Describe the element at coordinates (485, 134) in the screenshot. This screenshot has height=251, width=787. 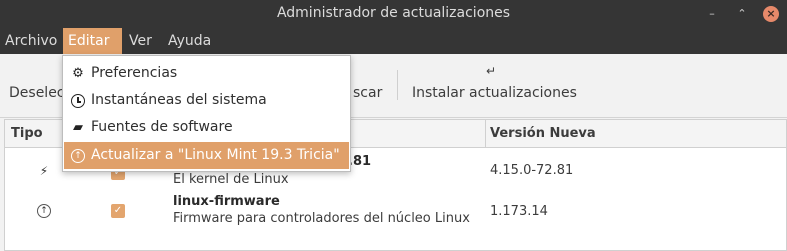
I see `column-separator` at that location.